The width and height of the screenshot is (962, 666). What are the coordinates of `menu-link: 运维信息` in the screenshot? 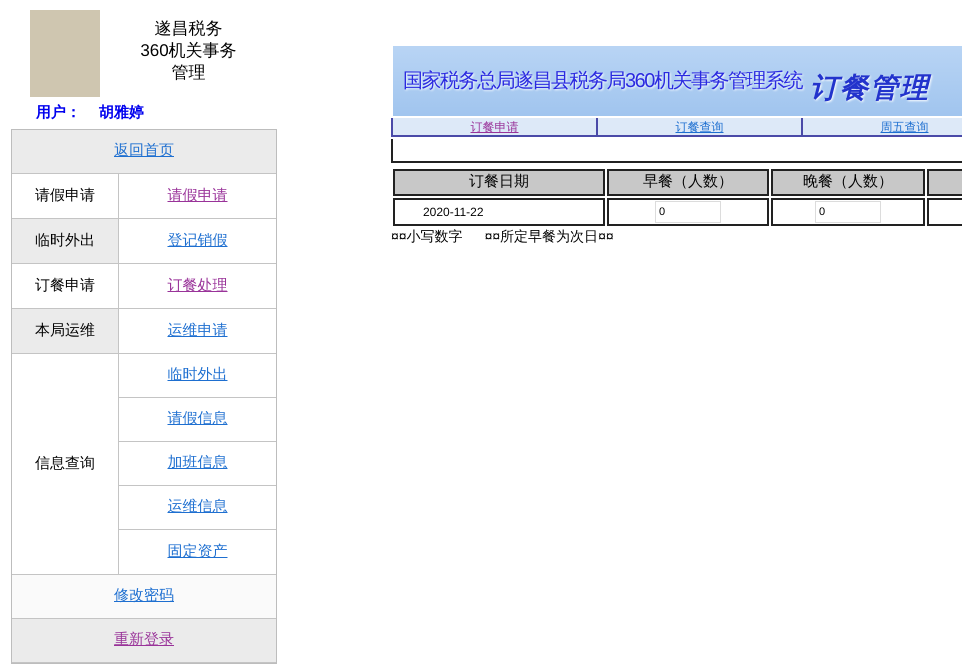 It's located at (198, 507).